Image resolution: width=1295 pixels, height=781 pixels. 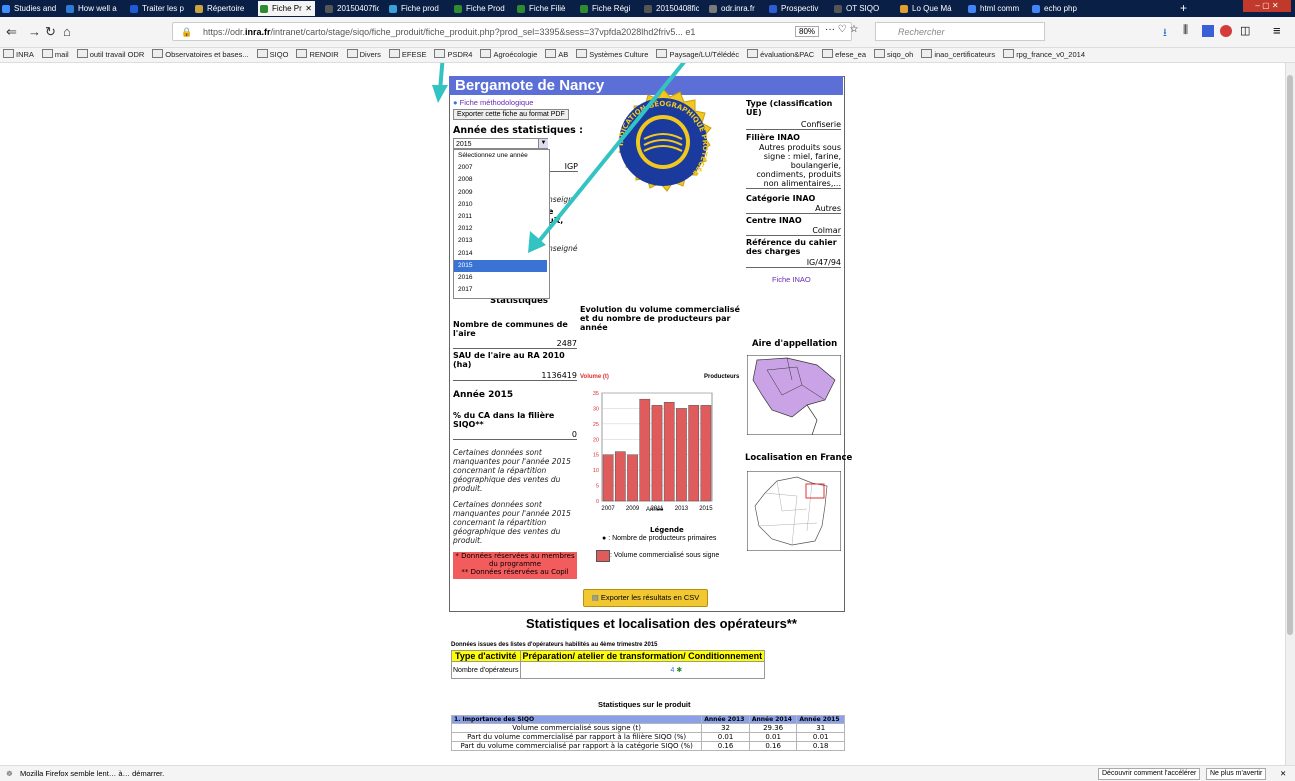 What do you see at coordinates (670, 8) in the screenshot?
I see `browser-tab: 20150408fiche` at bounding box center [670, 8].